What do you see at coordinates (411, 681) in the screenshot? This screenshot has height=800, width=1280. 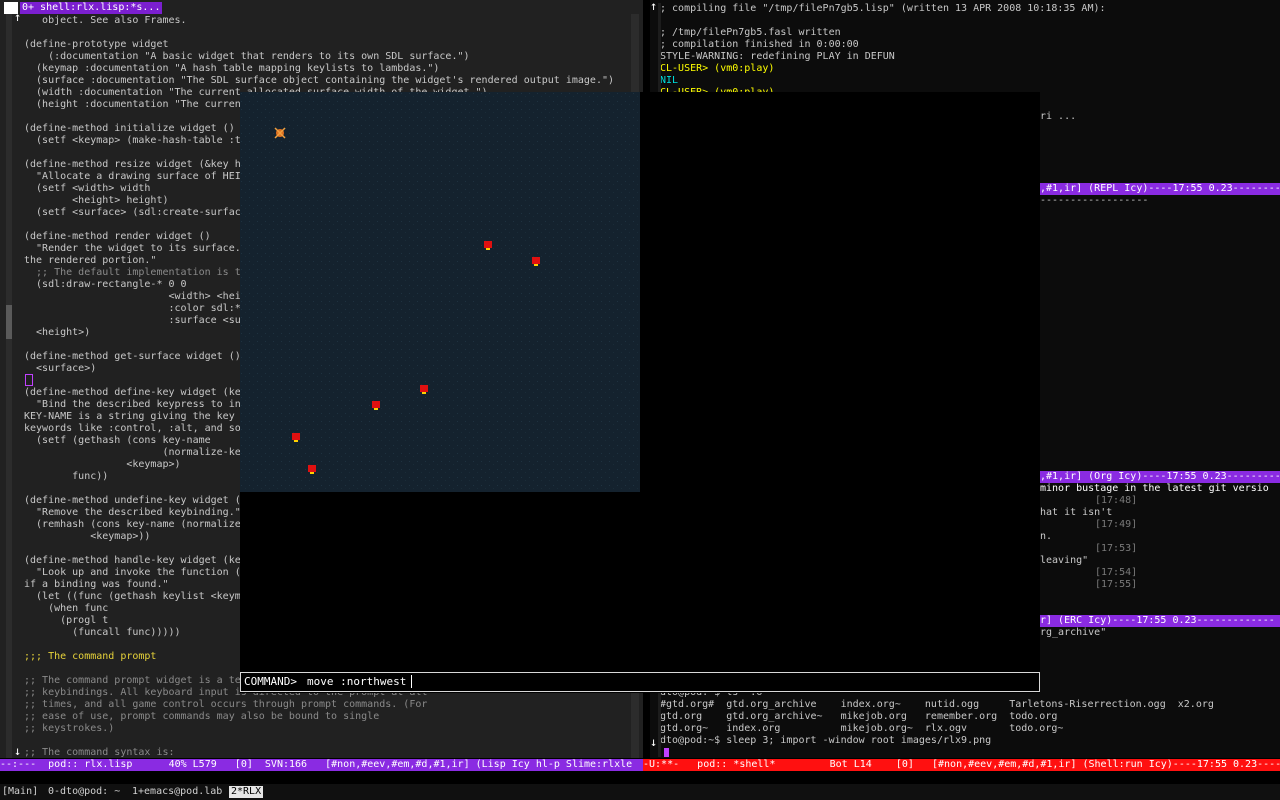 I see `text-caret` at bounding box center [411, 681].